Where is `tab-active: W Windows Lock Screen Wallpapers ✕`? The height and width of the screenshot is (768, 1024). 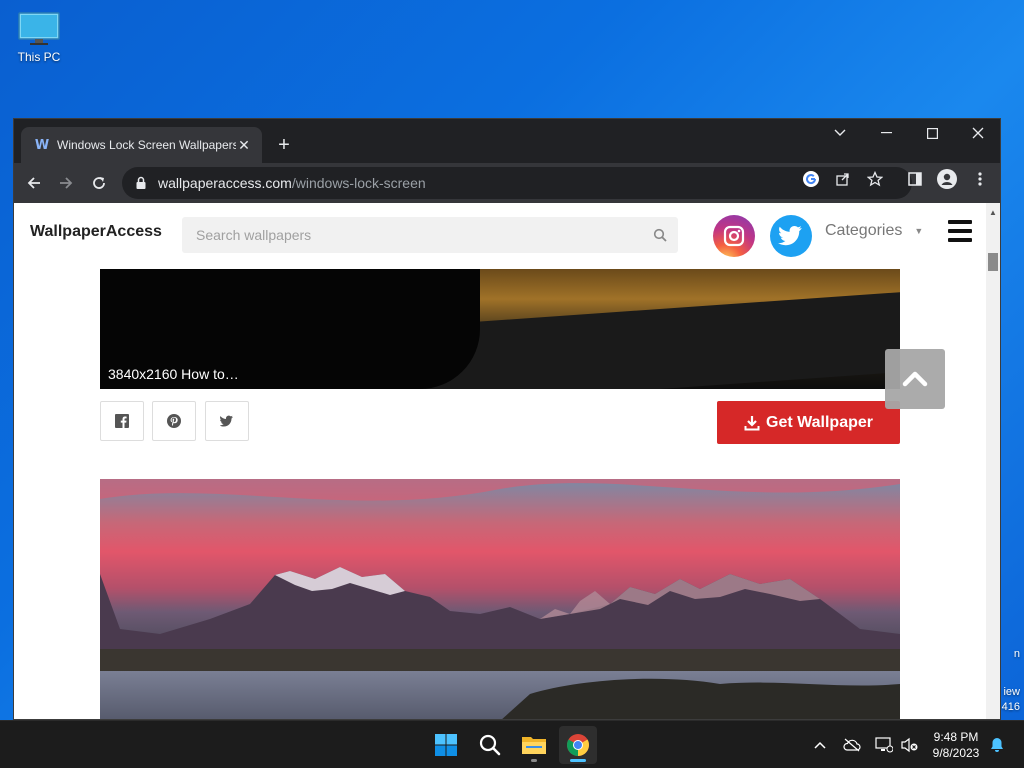
tab-active: W Windows Lock Screen Wallpapers ✕ is located at coordinates (141, 145).